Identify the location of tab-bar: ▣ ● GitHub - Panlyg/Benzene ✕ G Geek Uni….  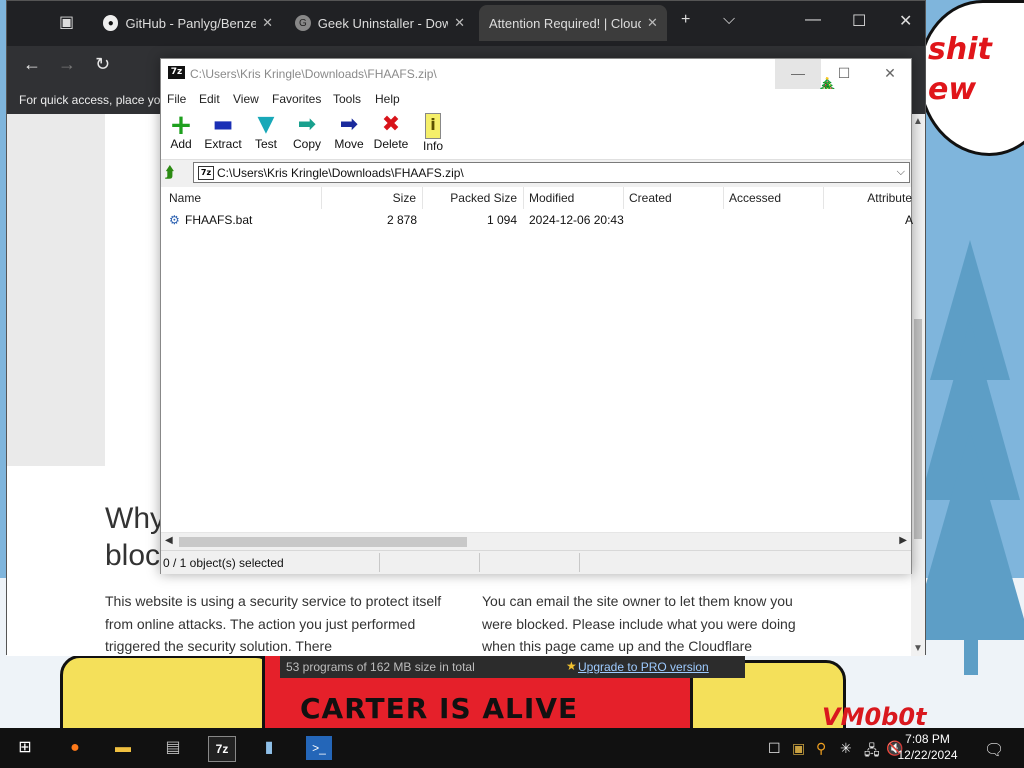
(466, 23).